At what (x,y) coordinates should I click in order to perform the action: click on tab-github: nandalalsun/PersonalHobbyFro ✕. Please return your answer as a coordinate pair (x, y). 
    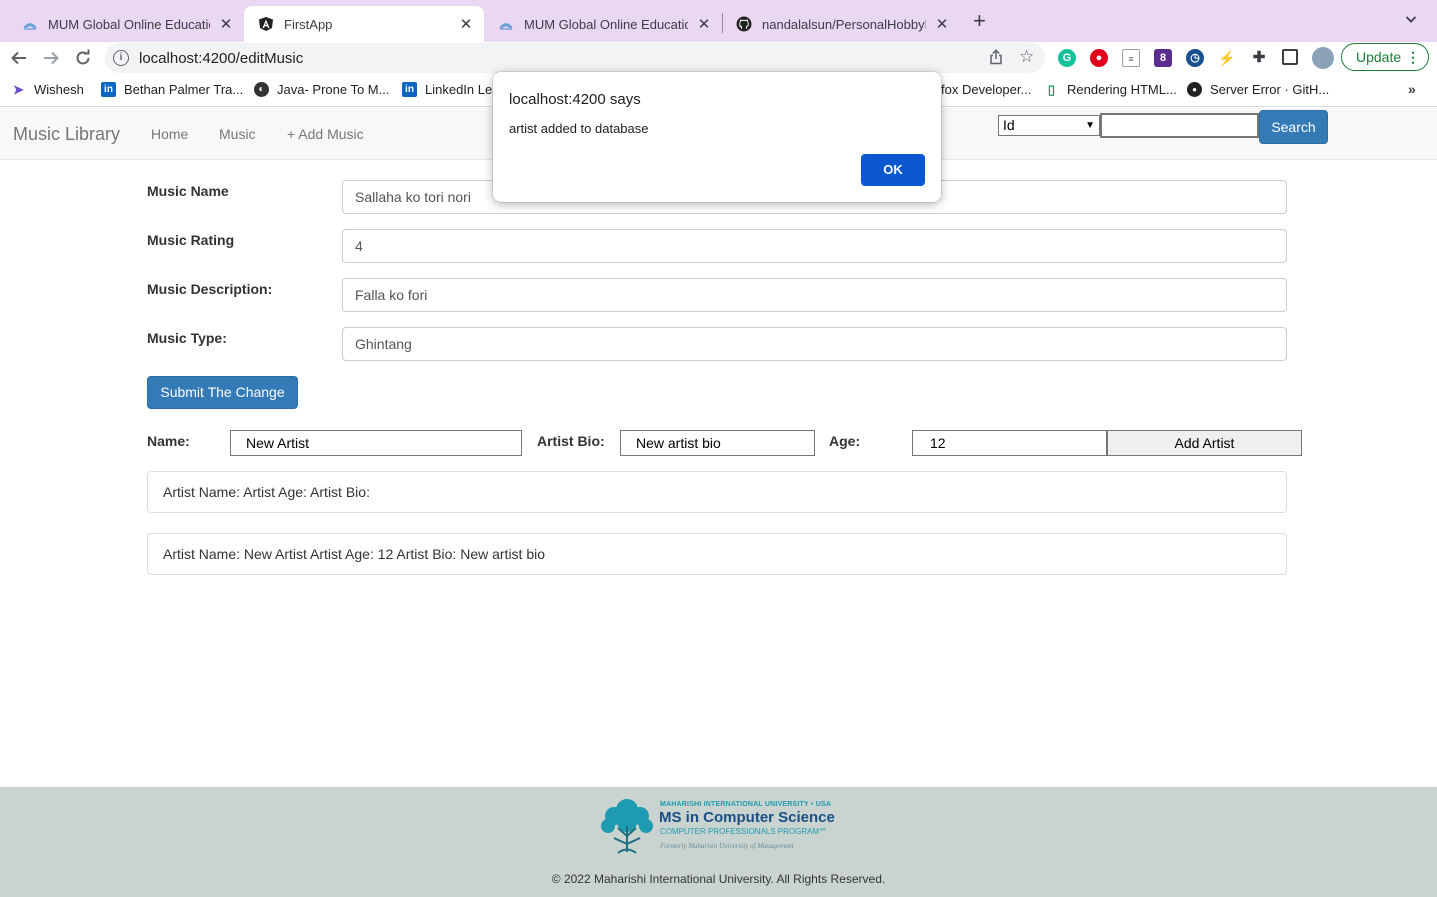
    Looking at the image, I should click on (841, 24).